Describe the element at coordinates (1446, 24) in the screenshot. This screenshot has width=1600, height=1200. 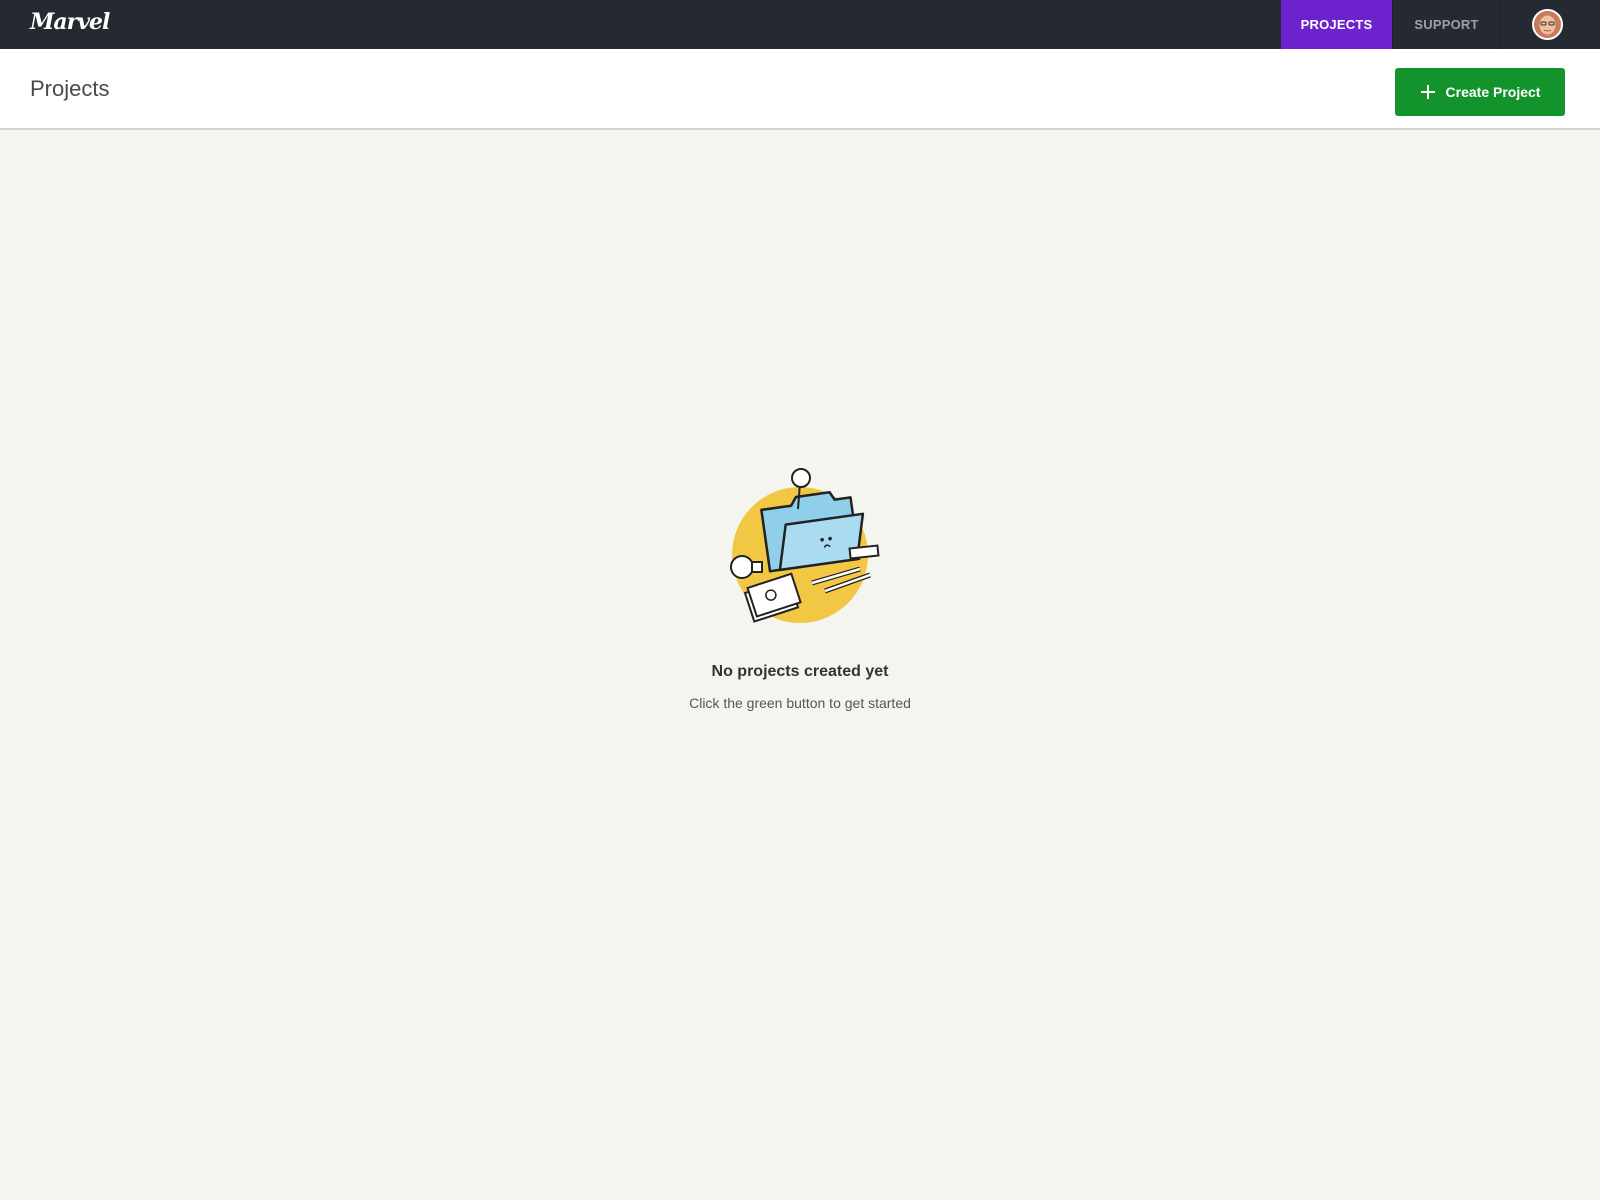
I see `nav-tab-support: SUPPORT` at that location.